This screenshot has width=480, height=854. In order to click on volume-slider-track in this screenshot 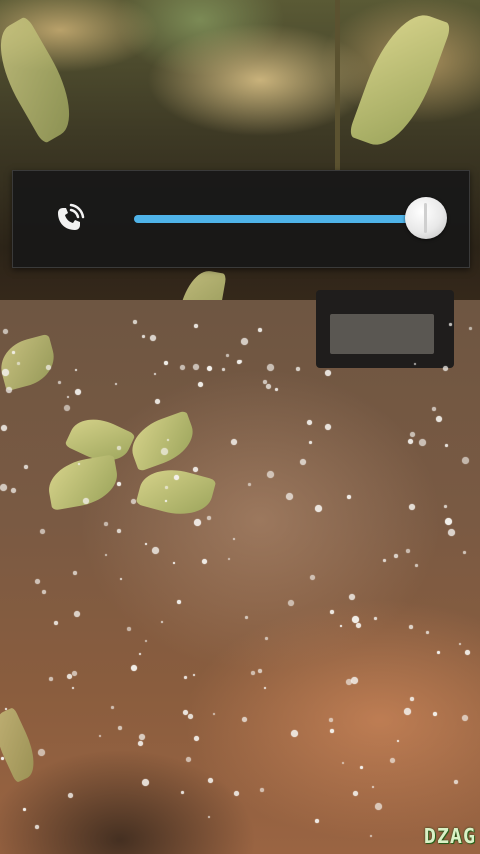, I will do `click(280, 219)`.